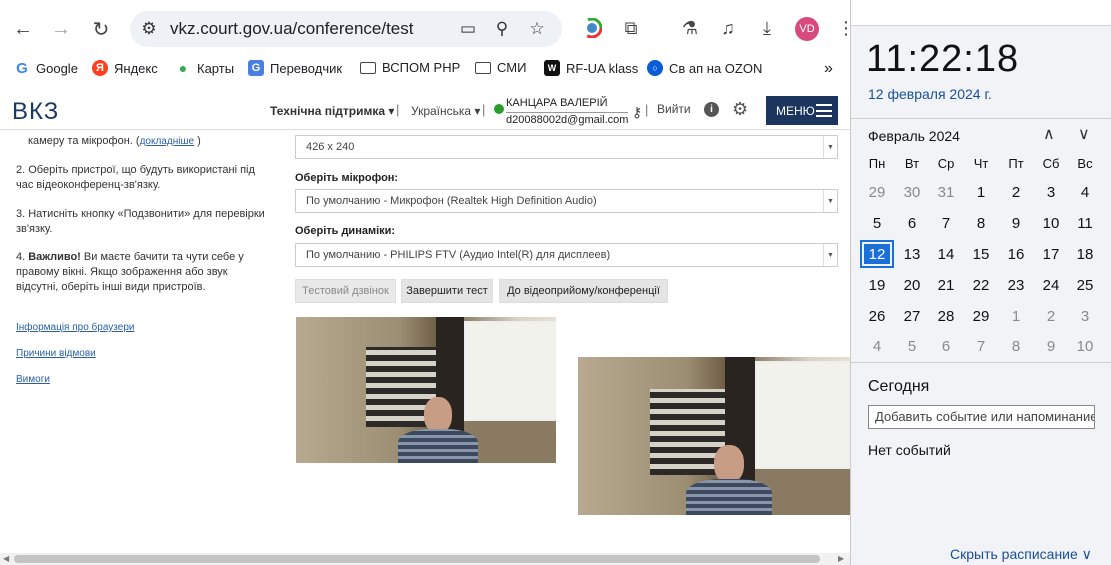  Describe the element at coordinates (740, 109) in the screenshot. I see `settings-gears-icon: ⚙` at that location.